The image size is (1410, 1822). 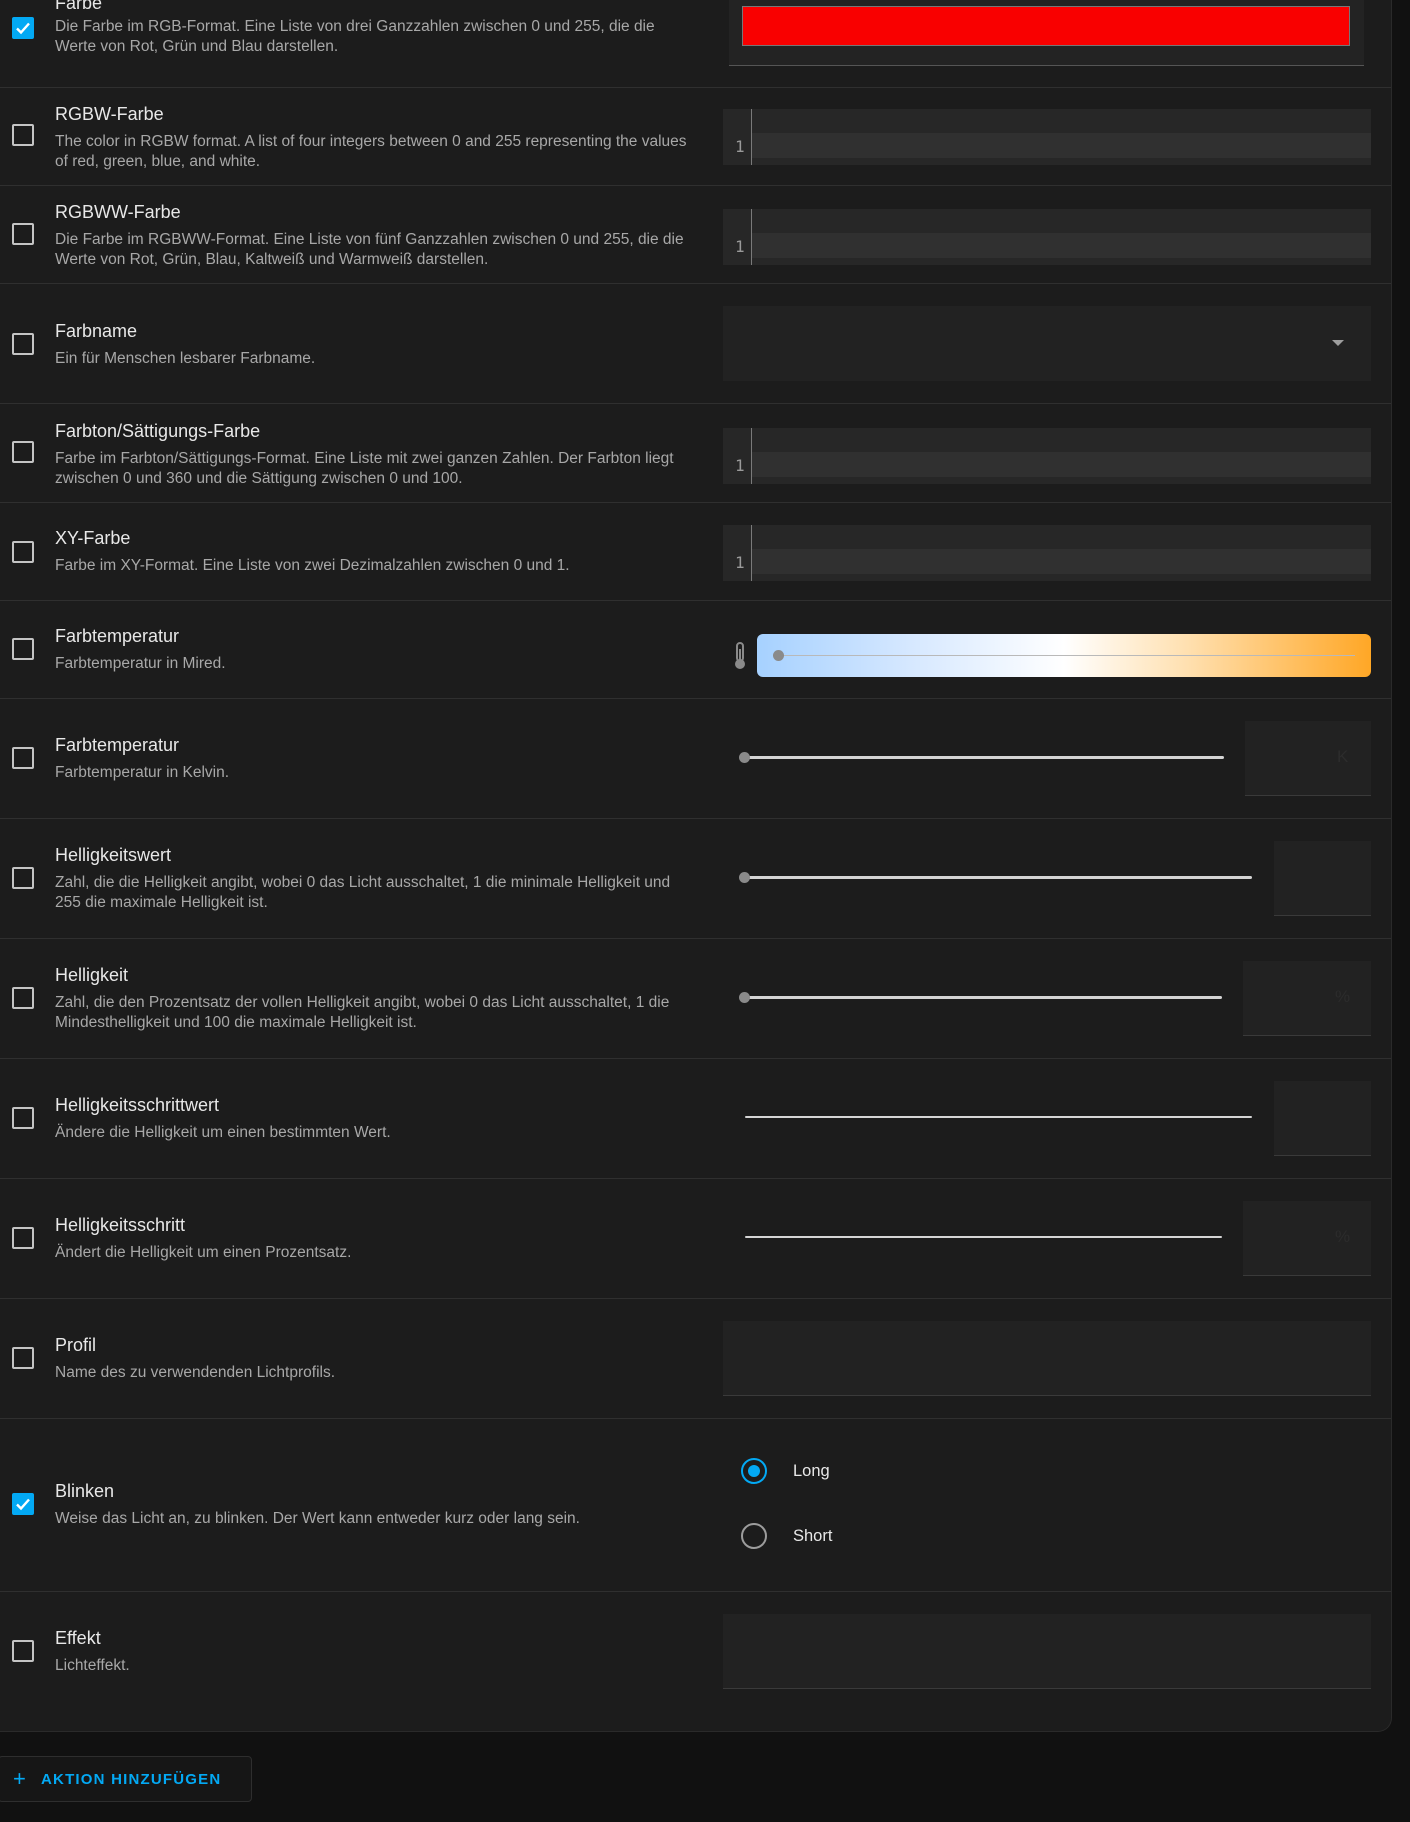 I want to click on kelvin-slider, so click(x=984, y=757).